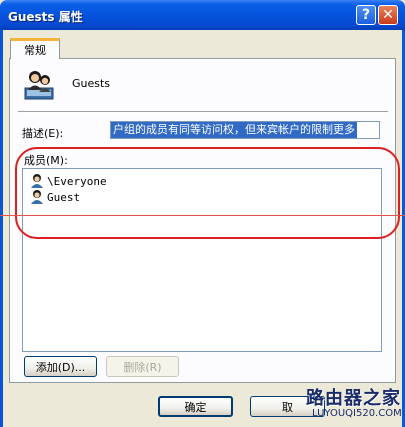 Image resolution: width=405 pixels, height=427 pixels. Describe the element at coordinates (142, 366) in the screenshot. I see `remove-button: 删除(R)` at that location.